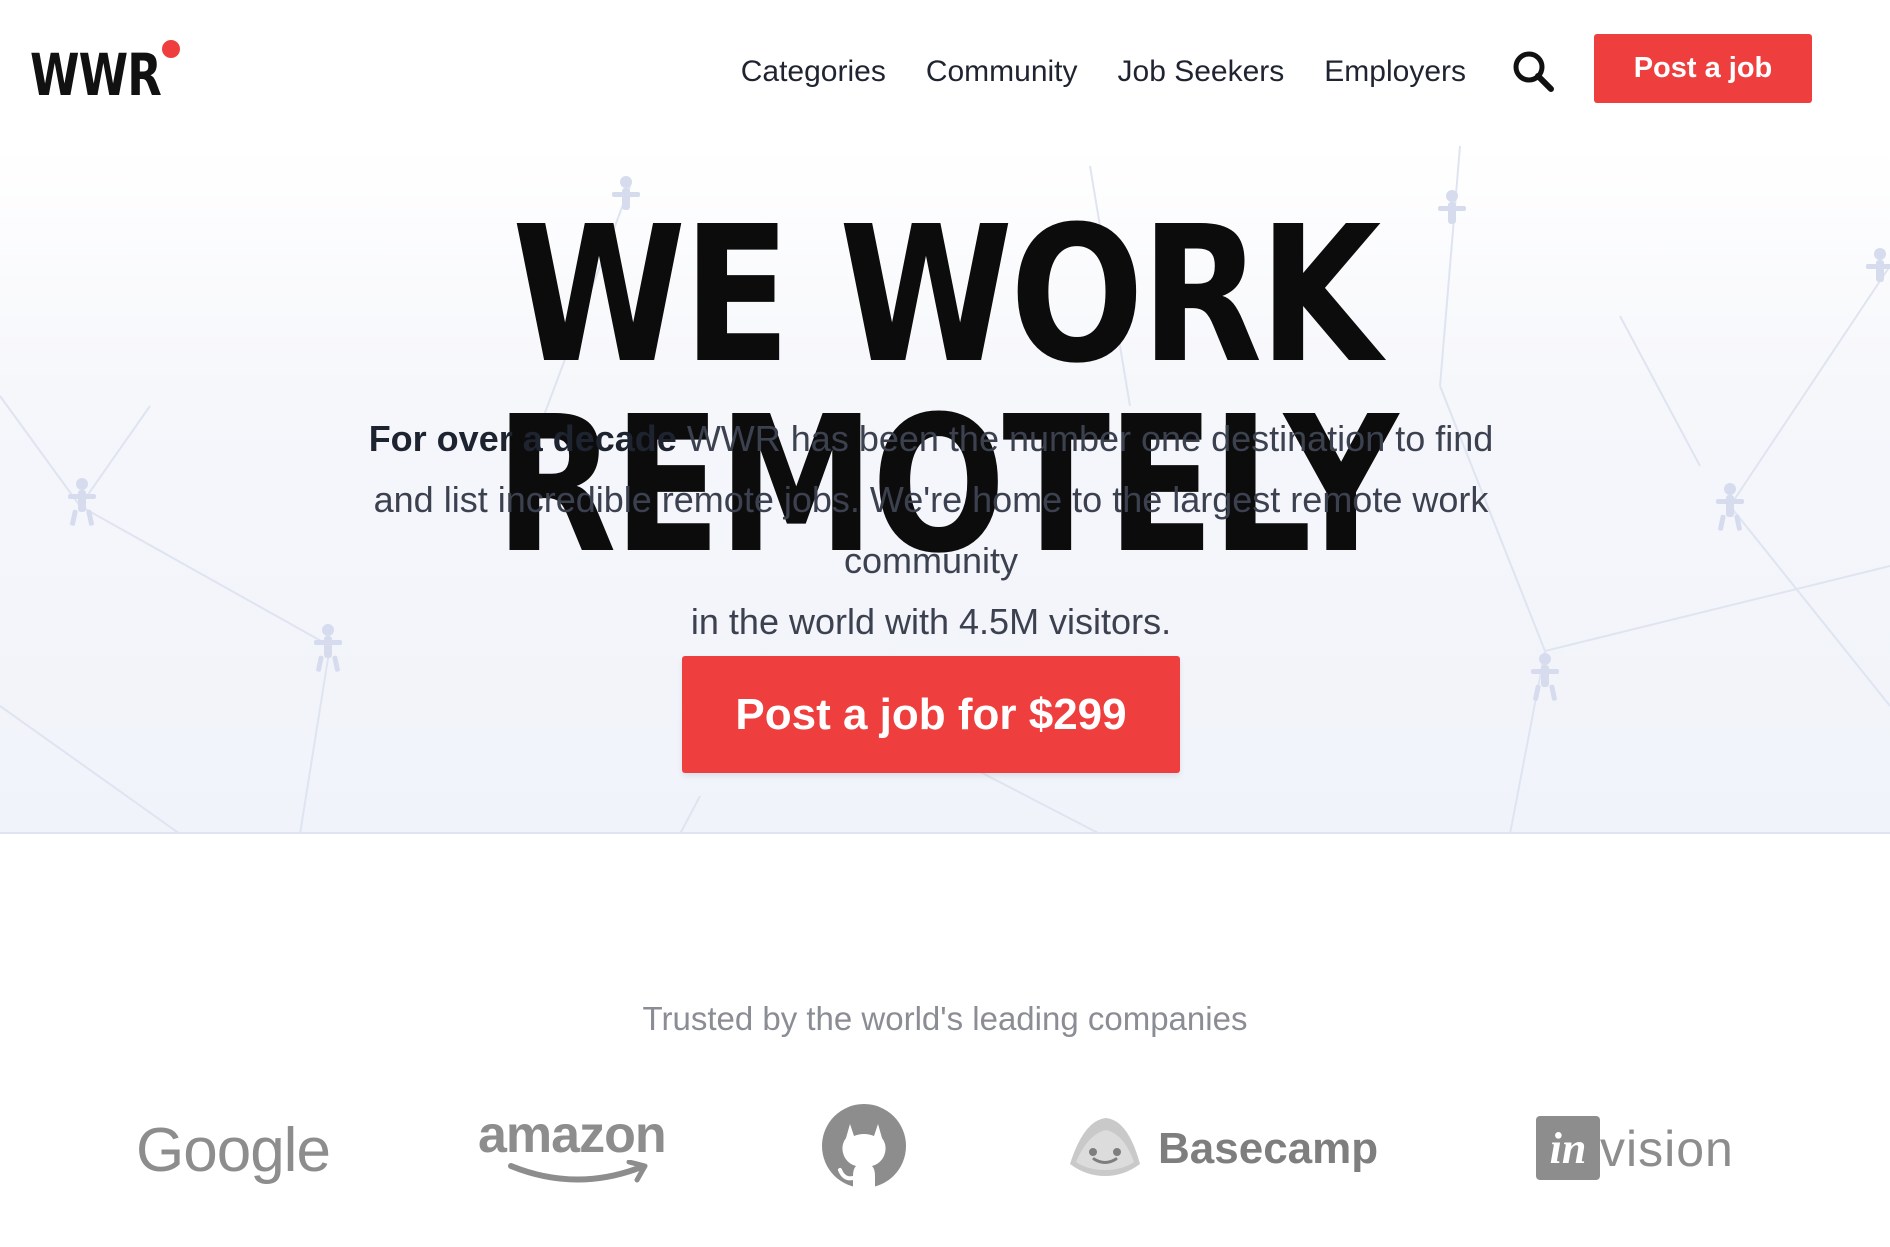 This screenshot has width=1890, height=1247. I want to click on github-icon, so click(864, 1147).